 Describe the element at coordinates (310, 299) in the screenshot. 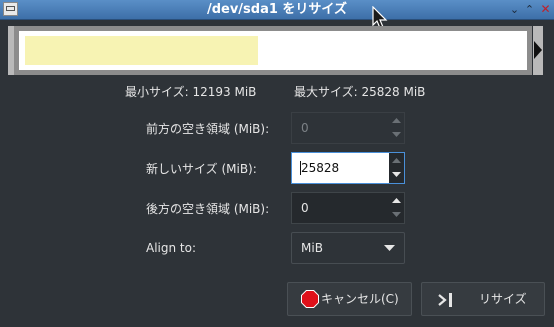

I see `stop-icon` at that location.